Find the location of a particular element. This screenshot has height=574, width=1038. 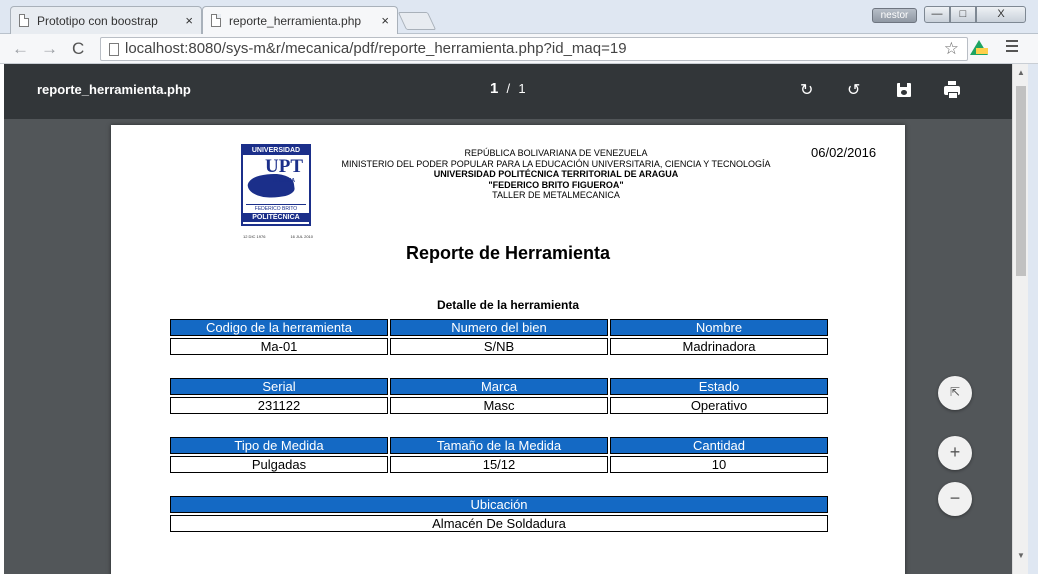

bookmark-star-icon: ☆ is located at coordinates (951, 49).